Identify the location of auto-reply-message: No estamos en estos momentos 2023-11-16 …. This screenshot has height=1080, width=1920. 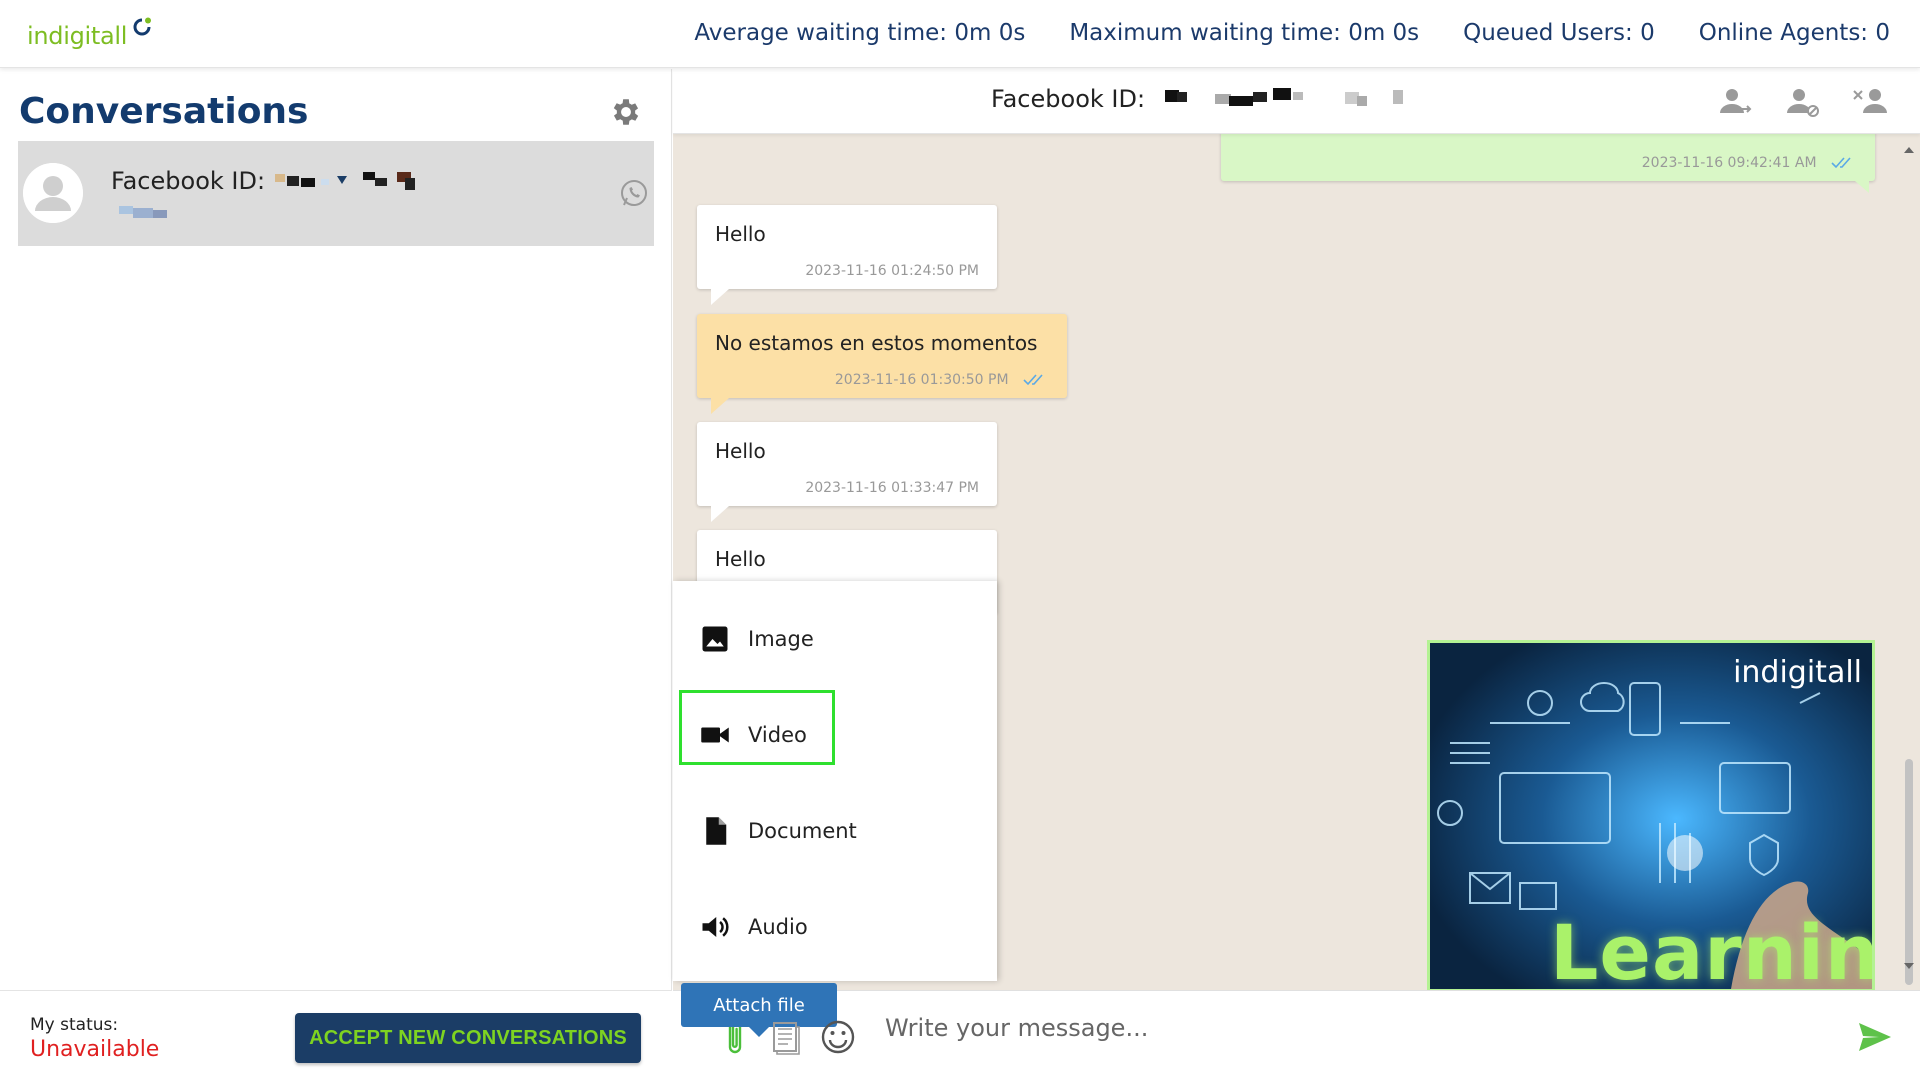
(882, 364).